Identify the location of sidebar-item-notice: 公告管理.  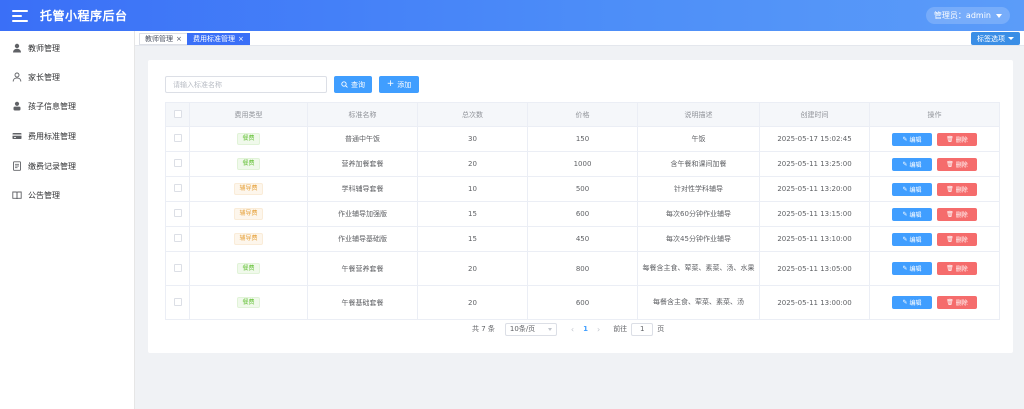
(67, 195).